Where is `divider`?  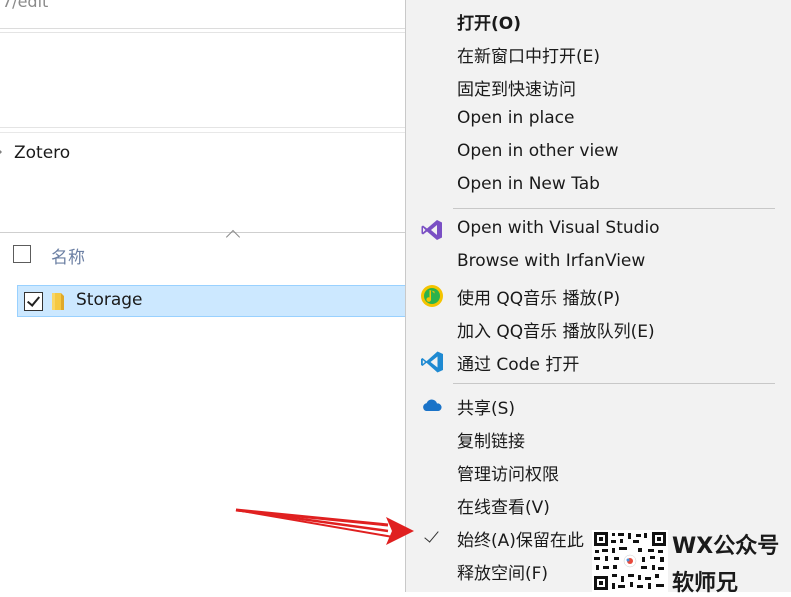 divider is located at coordinates (203, 232).